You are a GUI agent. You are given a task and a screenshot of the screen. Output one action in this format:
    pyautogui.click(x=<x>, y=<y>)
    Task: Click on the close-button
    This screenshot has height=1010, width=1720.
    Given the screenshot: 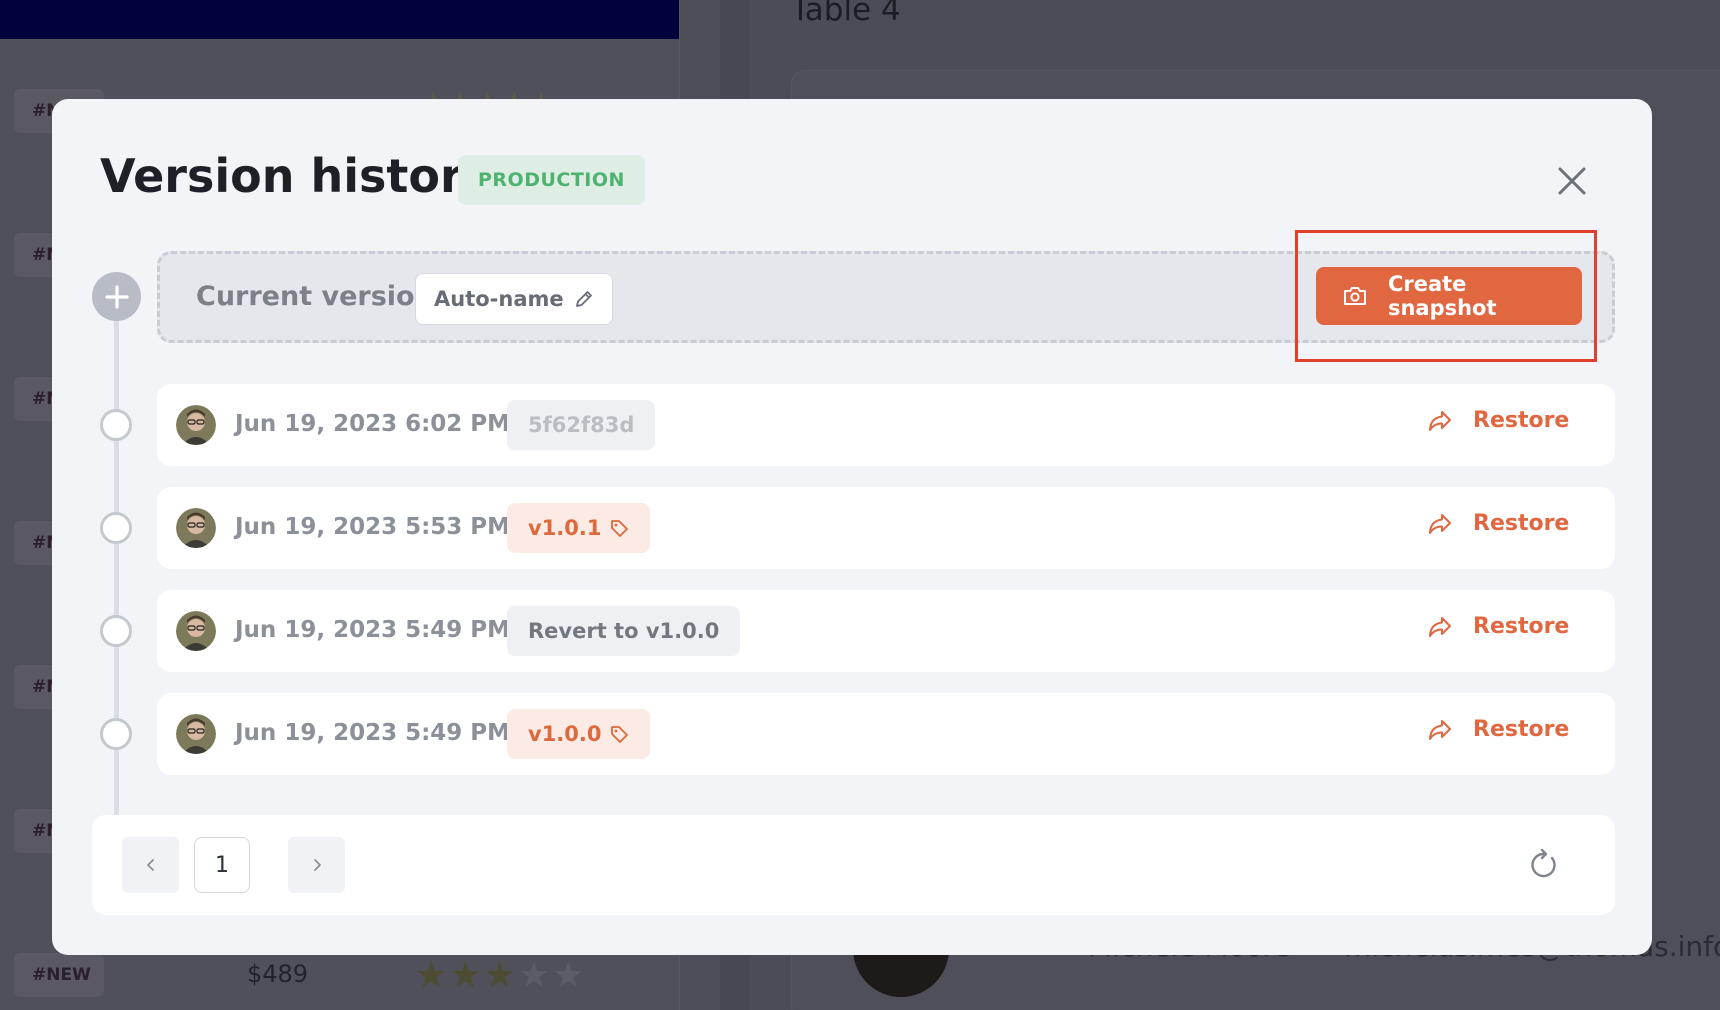 What is the action you would take?
    pyautogui.click(x=1572, y=181)
    